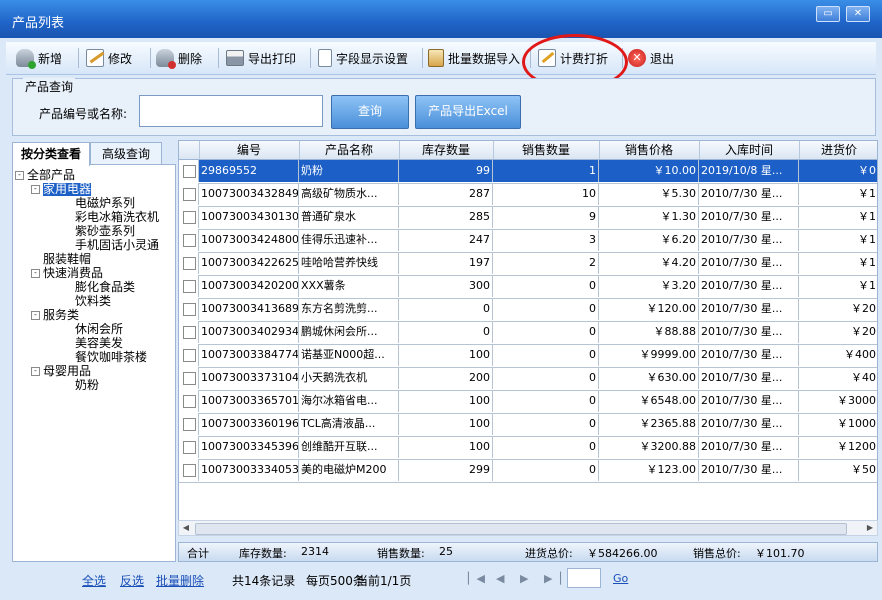 The width and height of the screenshot is (882, 600). Describe the element at coordinates (651, 58) in the screenshot. I see `exit-button: ✕ 退出` at that location.